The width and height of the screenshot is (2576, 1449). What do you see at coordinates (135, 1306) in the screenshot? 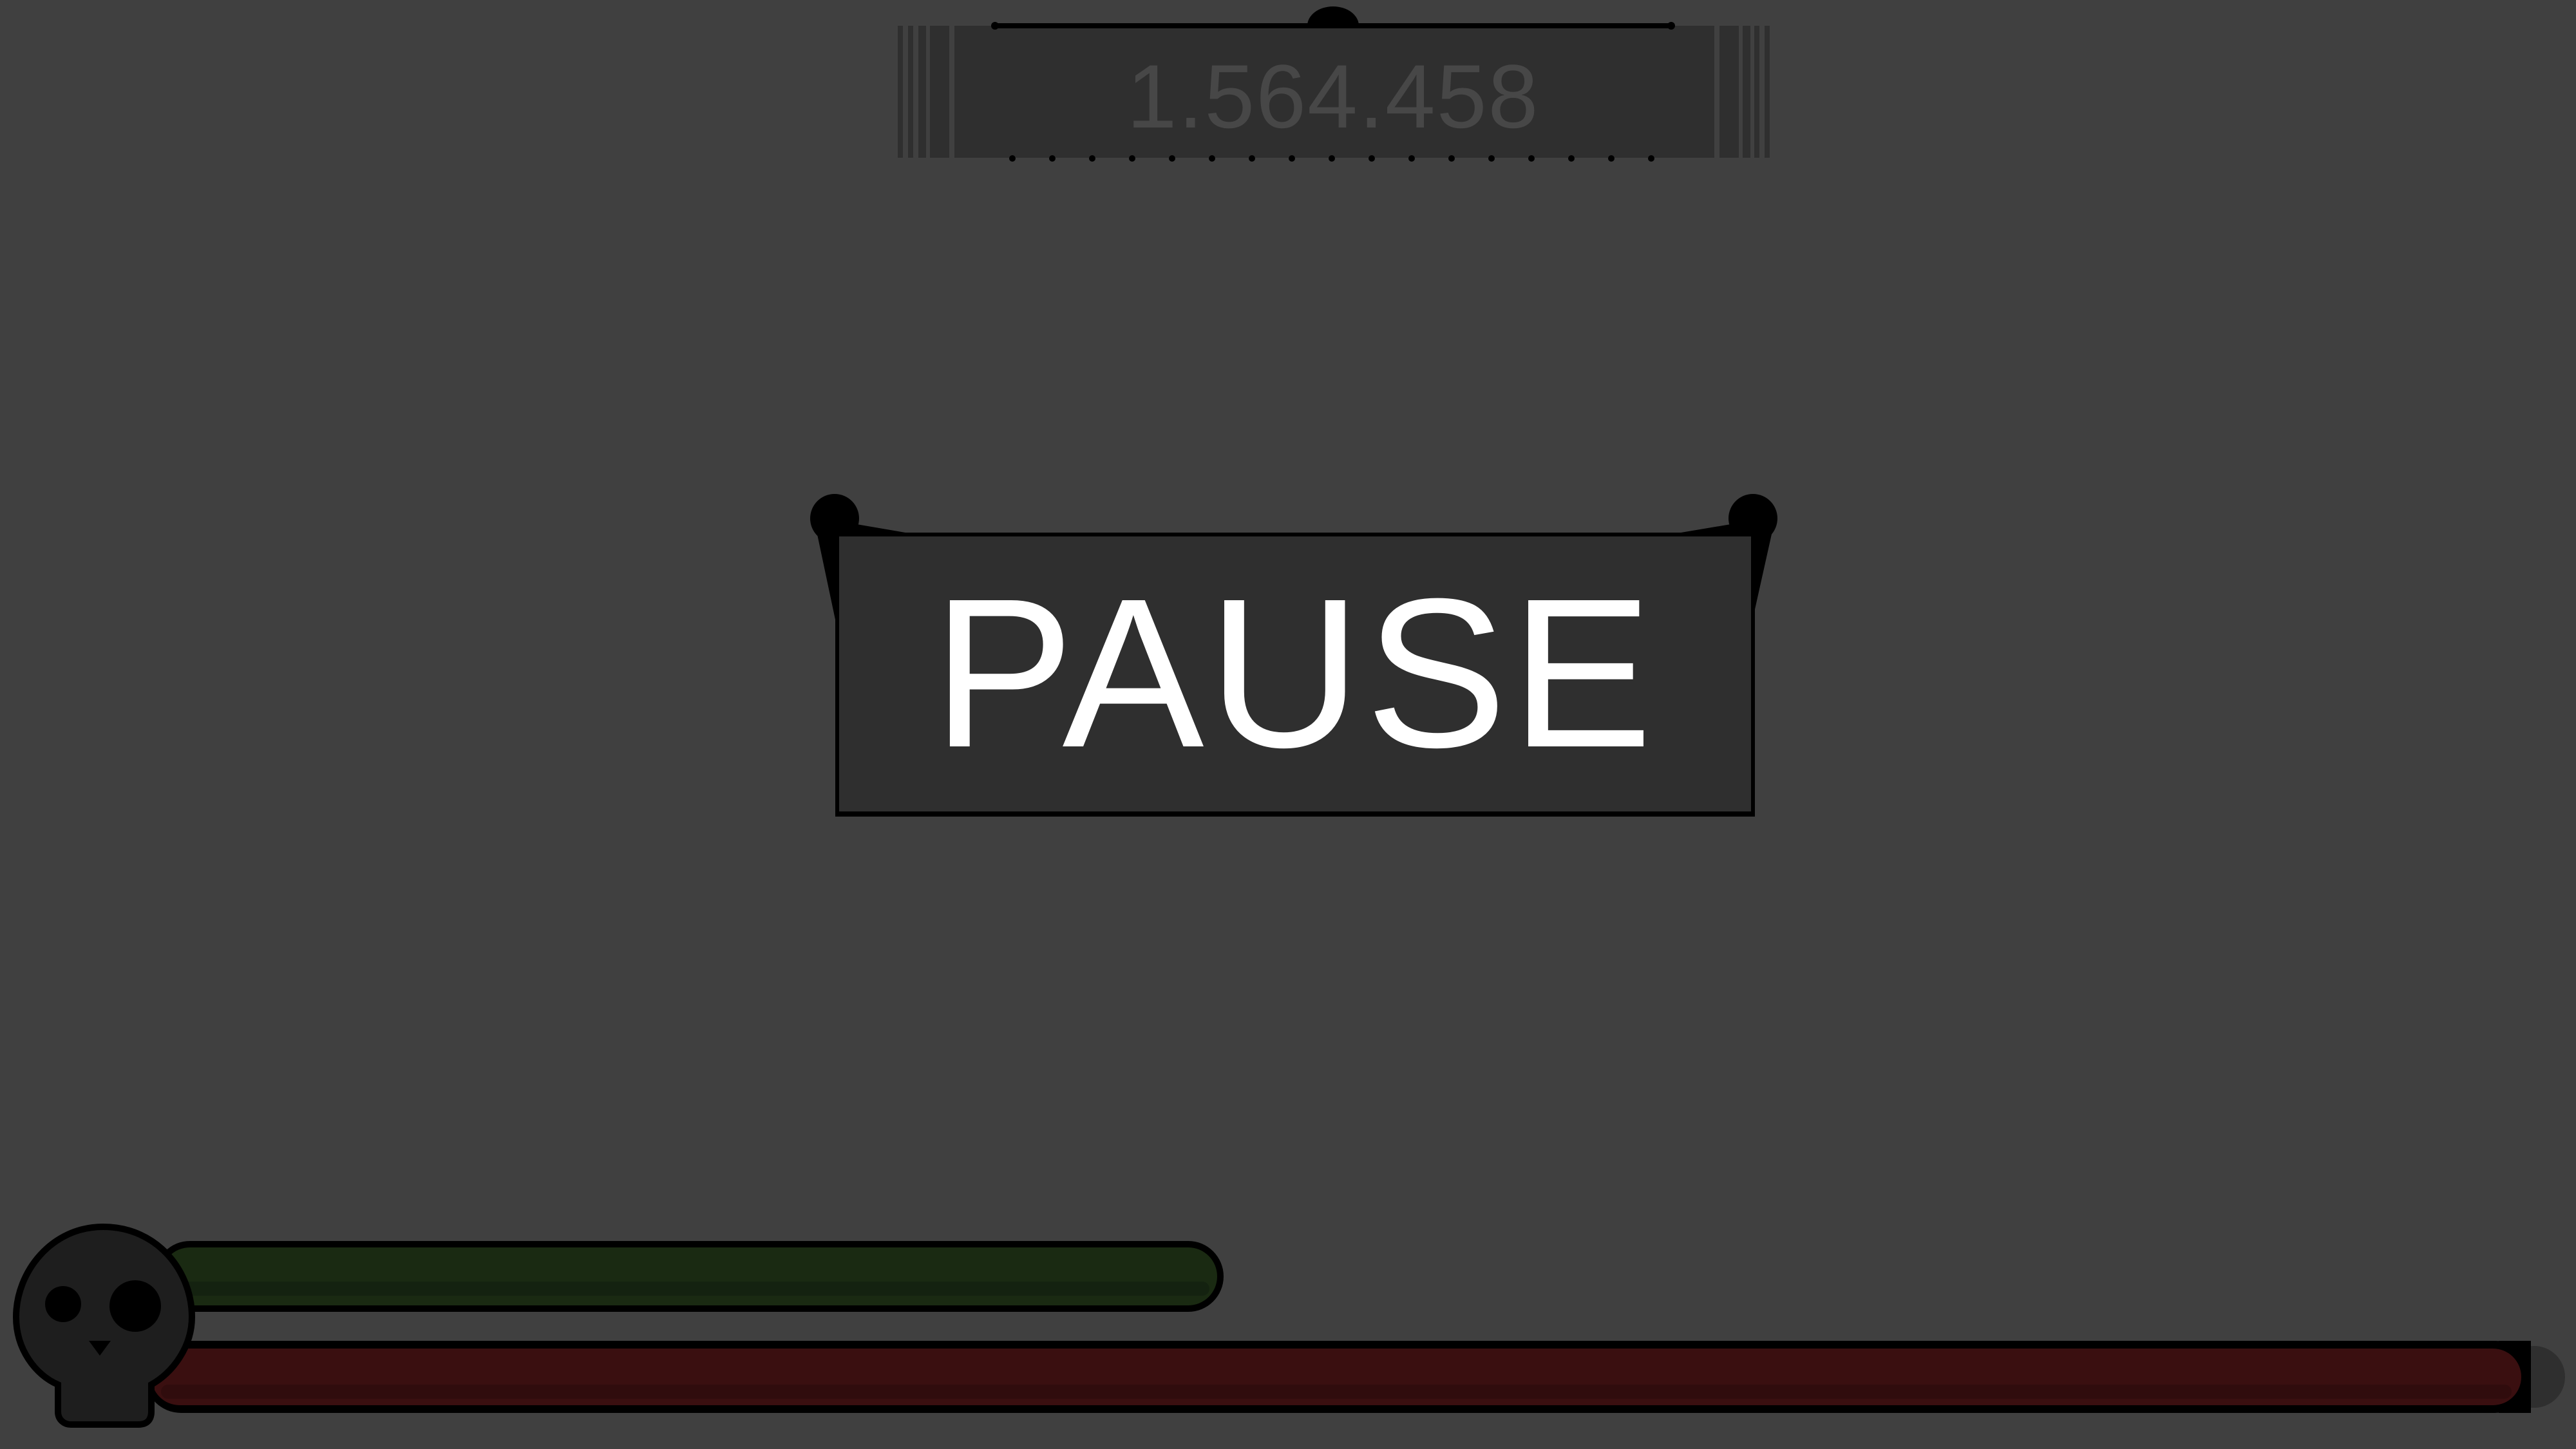
I see `skull-right-eye` at bounding box center [135, 1306].